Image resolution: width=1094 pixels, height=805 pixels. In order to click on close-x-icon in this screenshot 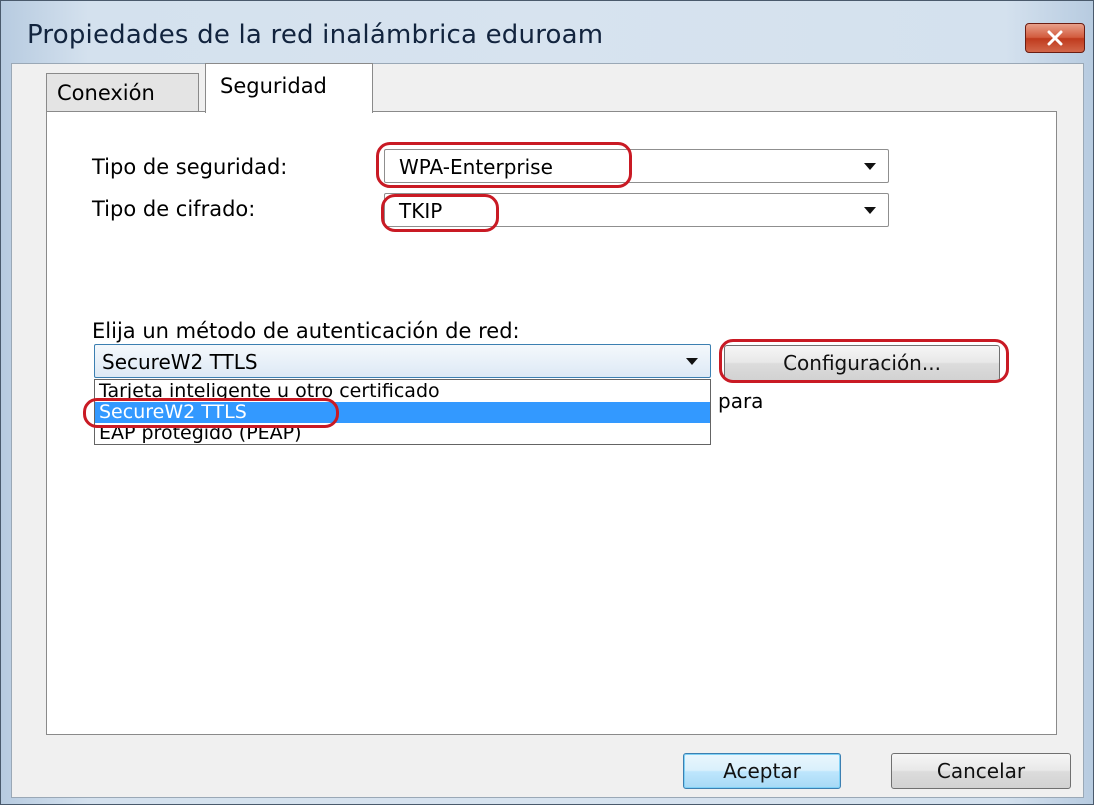, I will do `click(1055, 38)`.